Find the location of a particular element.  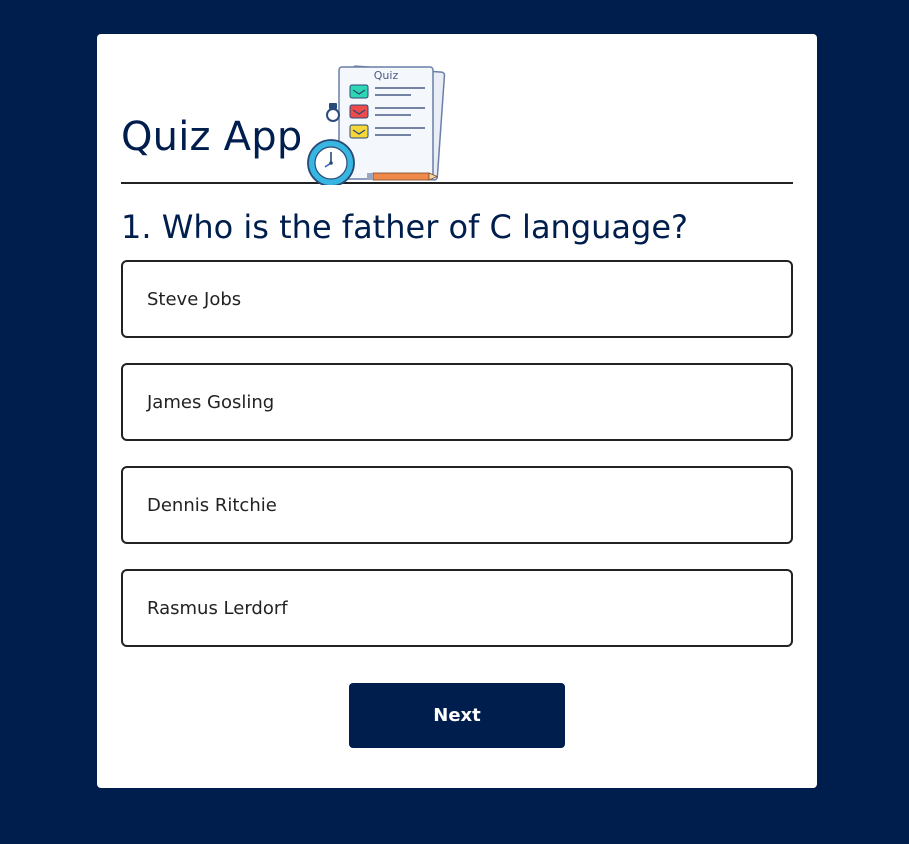

logo-text: Quiz is located at coordinates (386, 75).